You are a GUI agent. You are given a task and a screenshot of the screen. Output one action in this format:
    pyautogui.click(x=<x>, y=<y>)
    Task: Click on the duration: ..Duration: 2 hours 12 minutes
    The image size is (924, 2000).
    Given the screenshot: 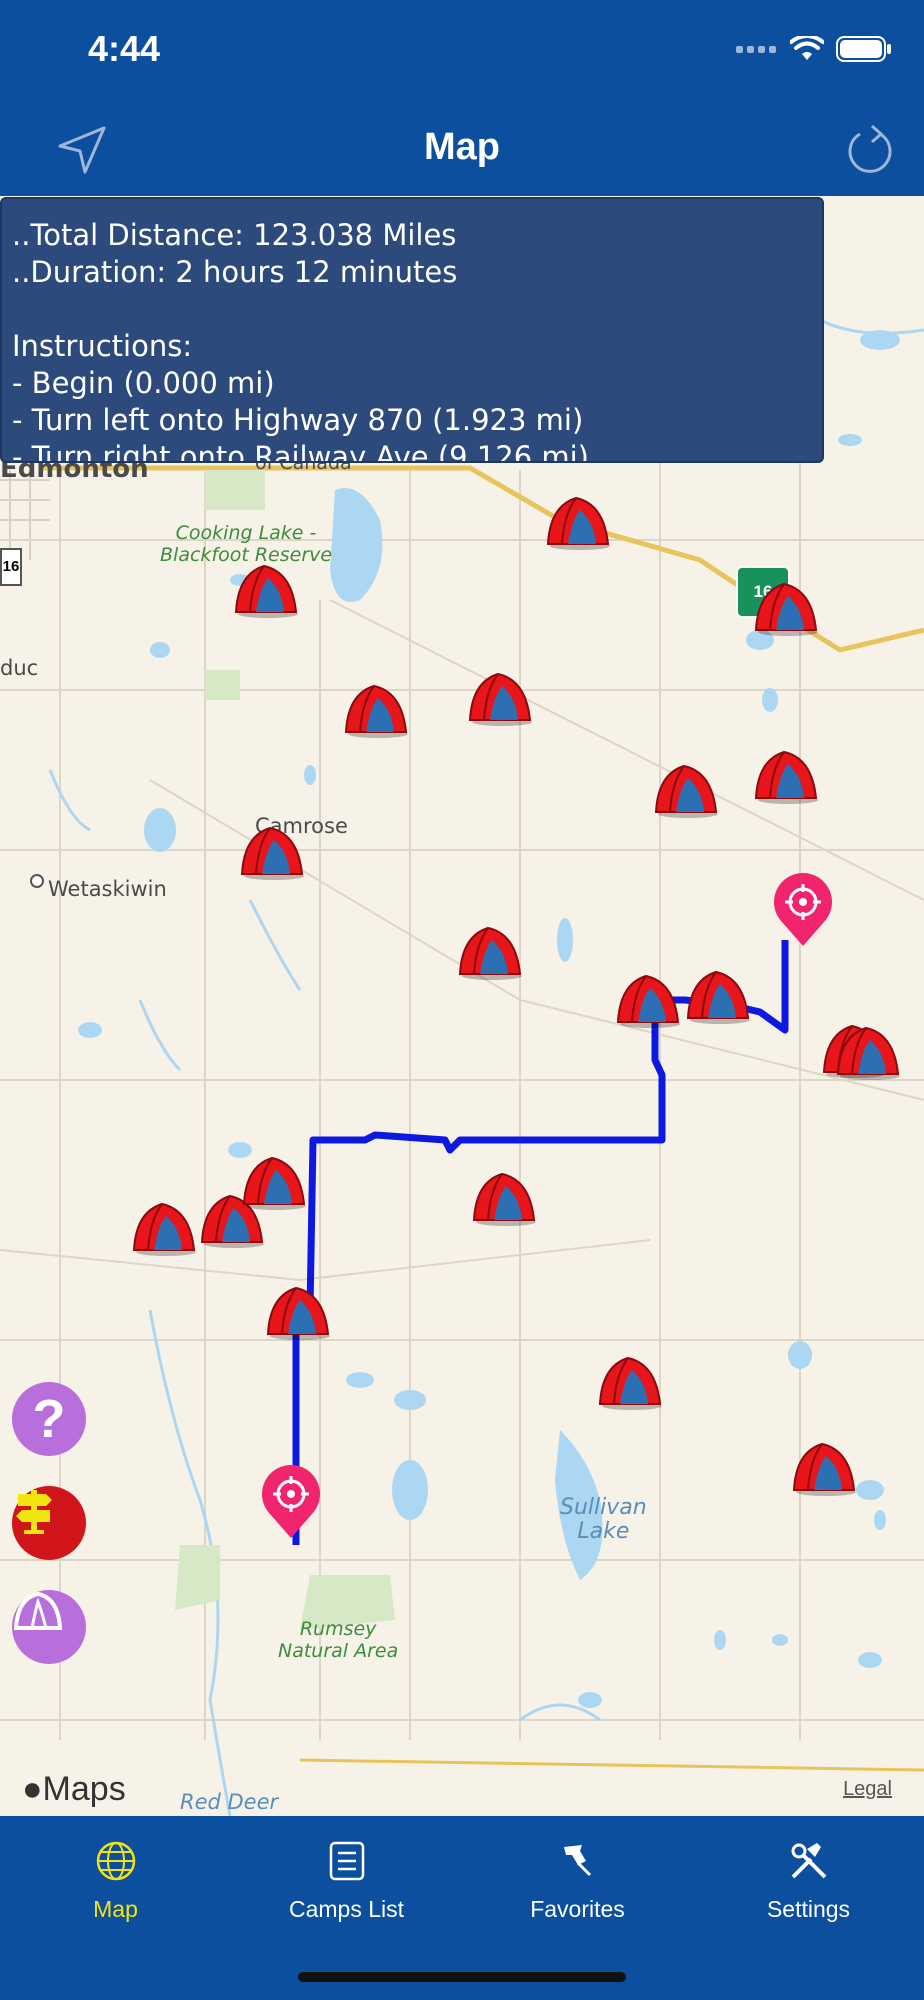 What is the action you would take?
    pyautogui.click(x=235, y=272)
    